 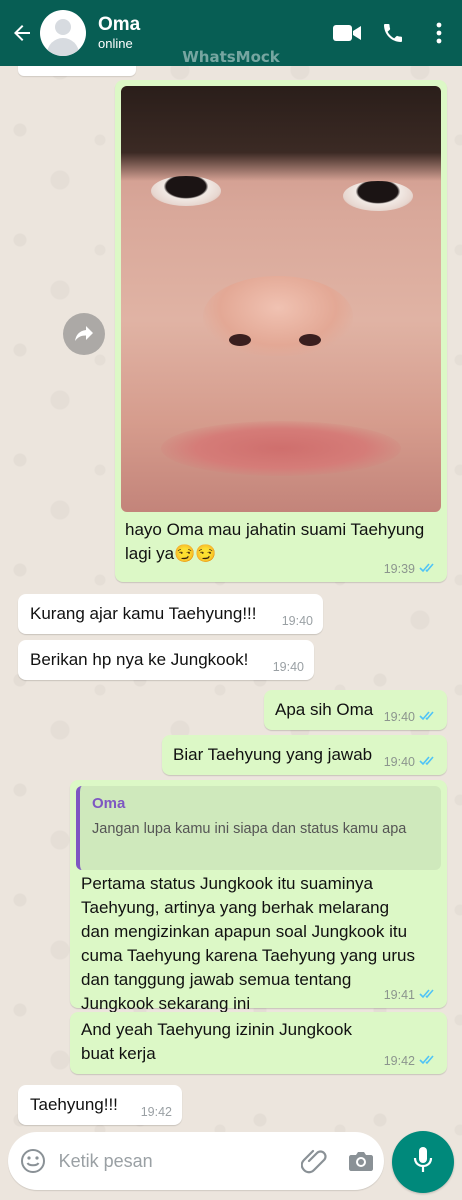 What do you see at coordinates (211, 33) in the screenshot?
I see `contact-info: Oma online` at bounding box center [211, 33].